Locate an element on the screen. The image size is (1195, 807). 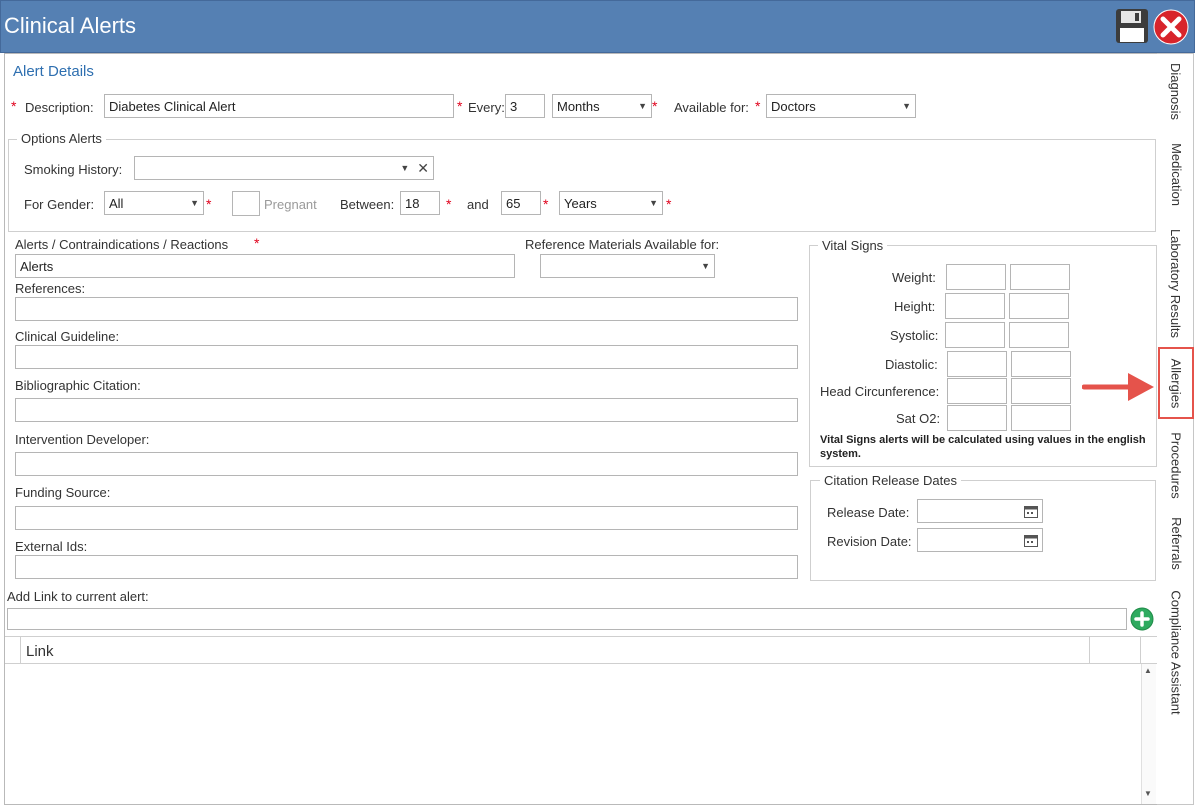
period-select: Months ▼ is located at coordinates (602, 106).